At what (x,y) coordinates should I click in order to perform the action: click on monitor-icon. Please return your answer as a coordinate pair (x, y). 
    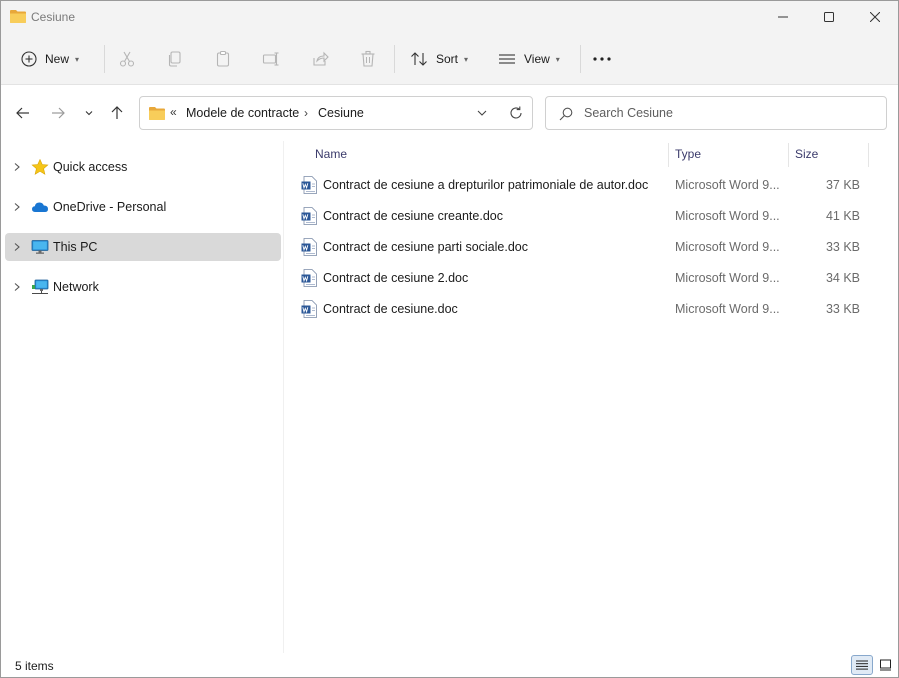
    Looking at the image, I should click on (40, 247).